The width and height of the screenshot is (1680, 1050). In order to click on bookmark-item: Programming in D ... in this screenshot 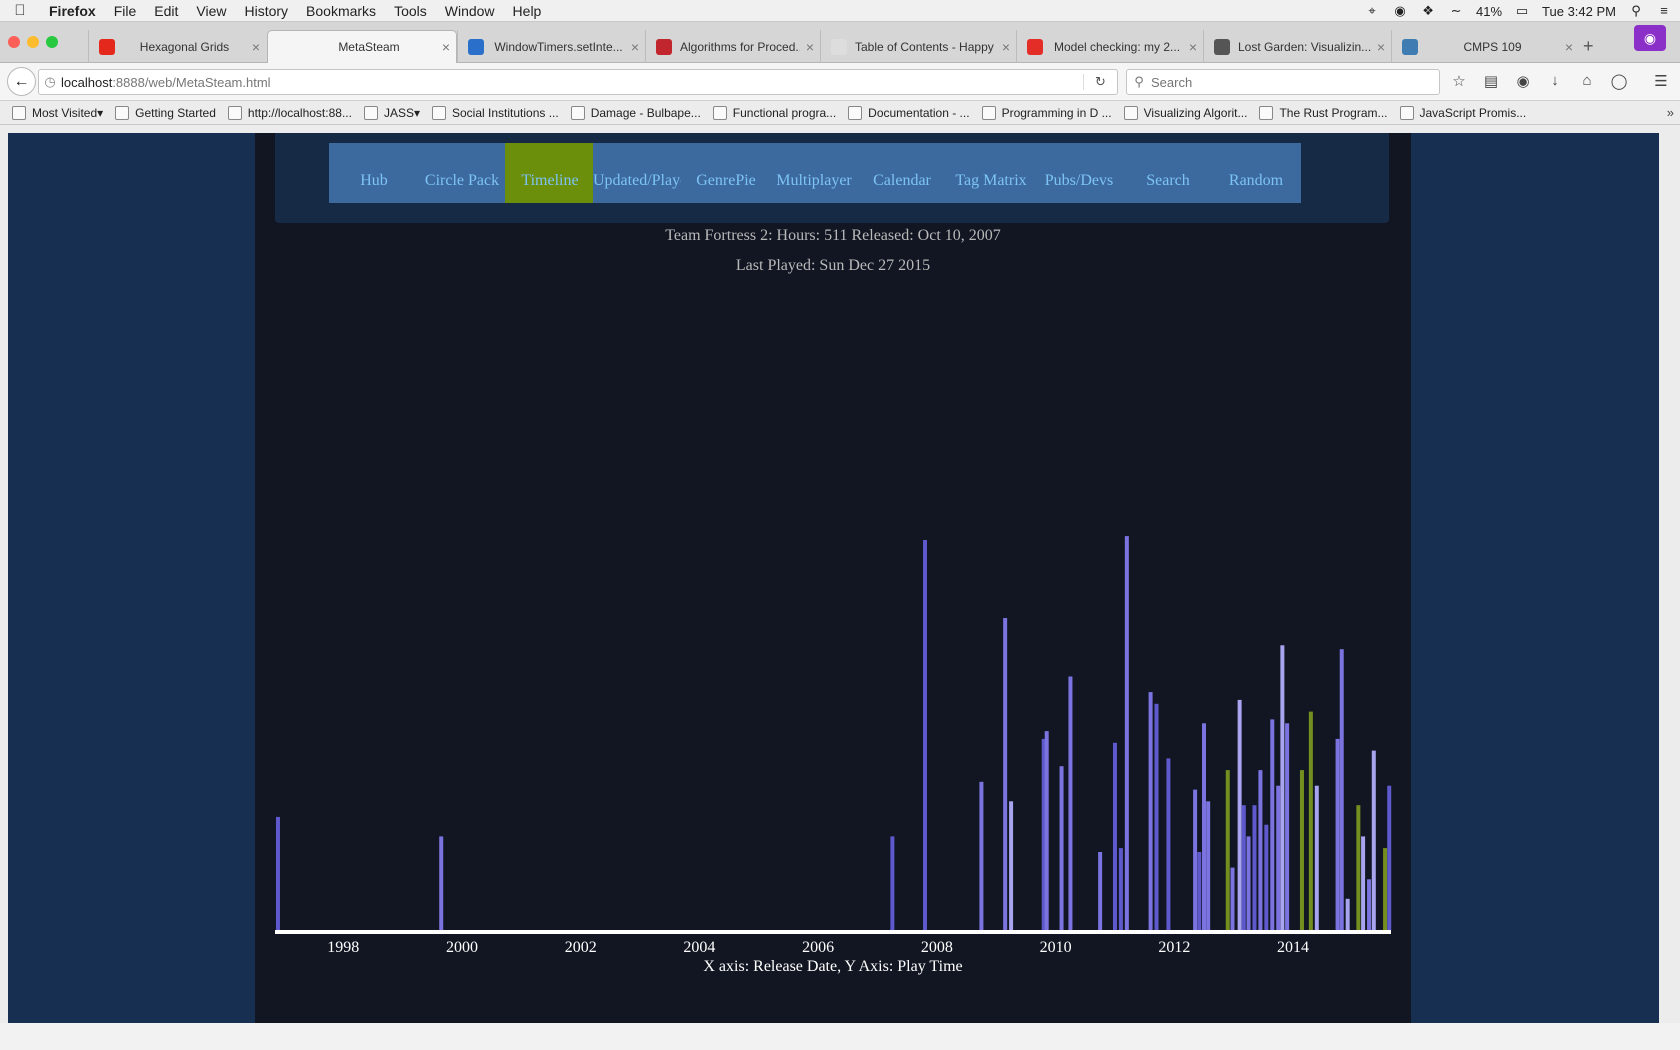, I will do `click(1046, 112)`.